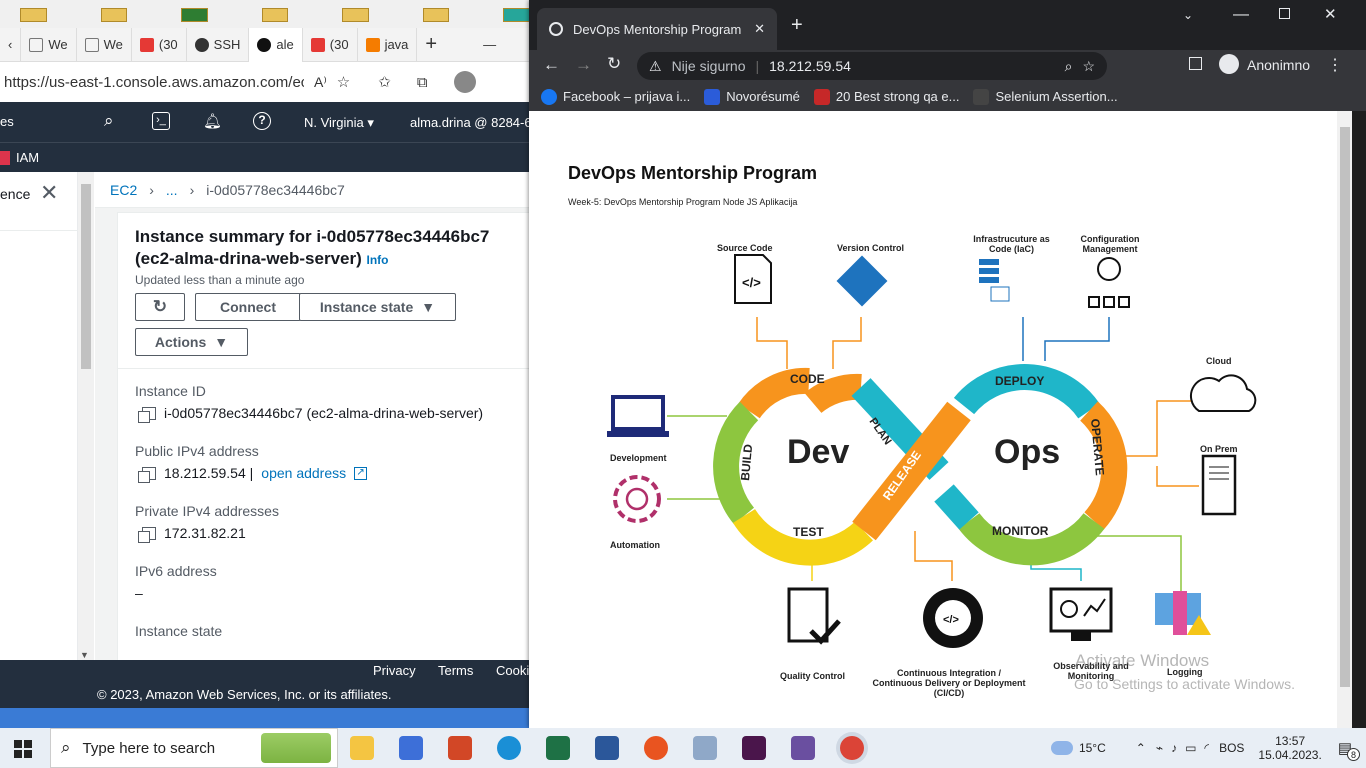 The height and width of the screenshot is (768, 1366). What do you see at coordinates (1349, 750) in the screenshot?
I see `notifications-icon: ▤ 8` at bounding box center [1349, 750].